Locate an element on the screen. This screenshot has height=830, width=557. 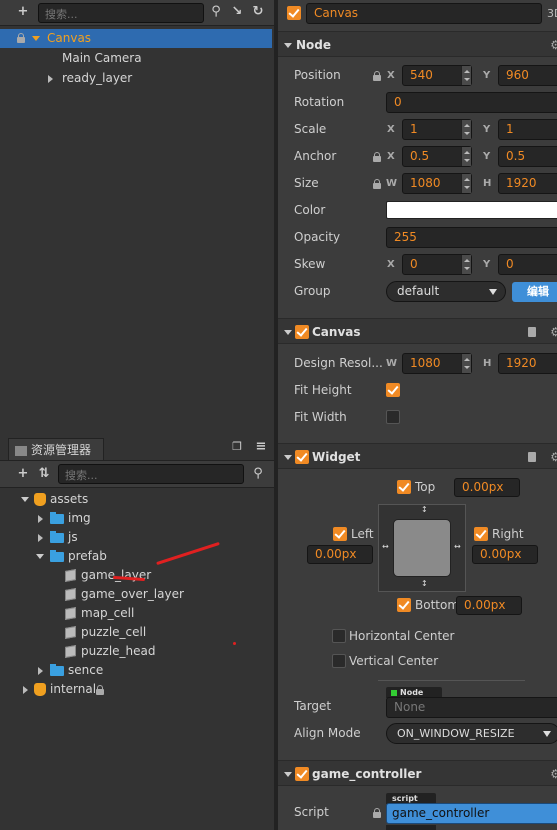
scale-y-input: 1 is located at coordinates (527, 129).